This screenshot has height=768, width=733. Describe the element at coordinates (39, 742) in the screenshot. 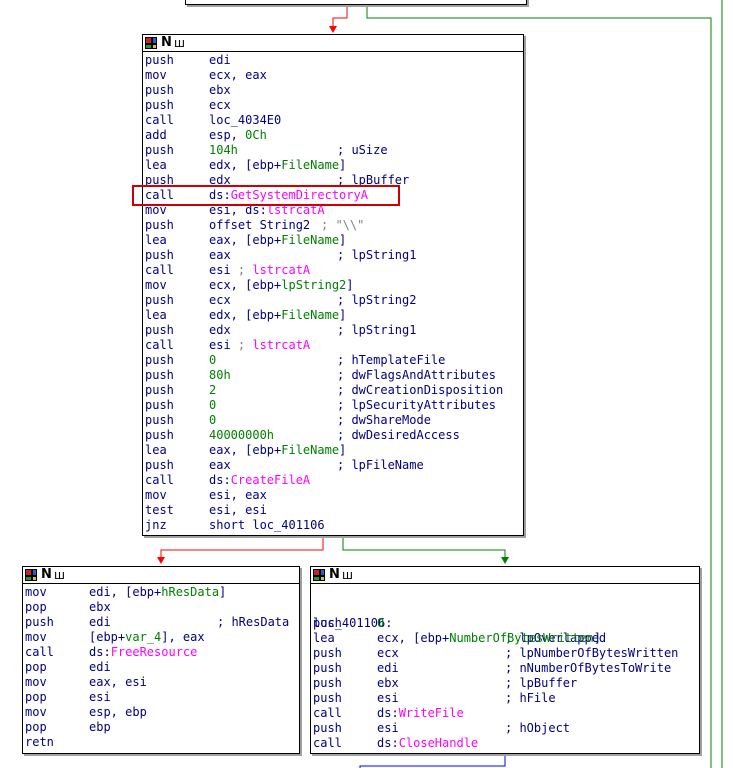

I see `mnemonic: retn` at that location.